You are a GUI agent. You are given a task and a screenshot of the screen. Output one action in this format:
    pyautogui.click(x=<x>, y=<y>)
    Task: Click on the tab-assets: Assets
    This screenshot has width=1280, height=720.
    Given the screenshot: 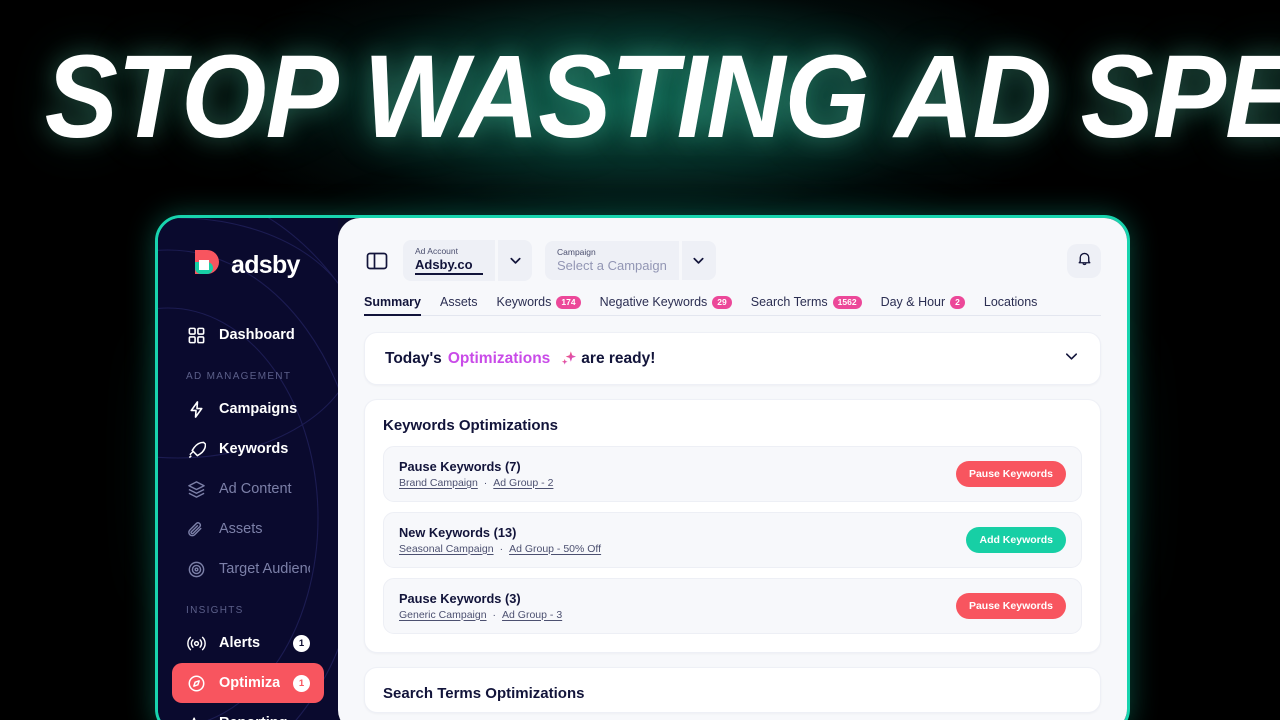 What is the action you would take?
    pyautogui.click(x=459, y=305)
    